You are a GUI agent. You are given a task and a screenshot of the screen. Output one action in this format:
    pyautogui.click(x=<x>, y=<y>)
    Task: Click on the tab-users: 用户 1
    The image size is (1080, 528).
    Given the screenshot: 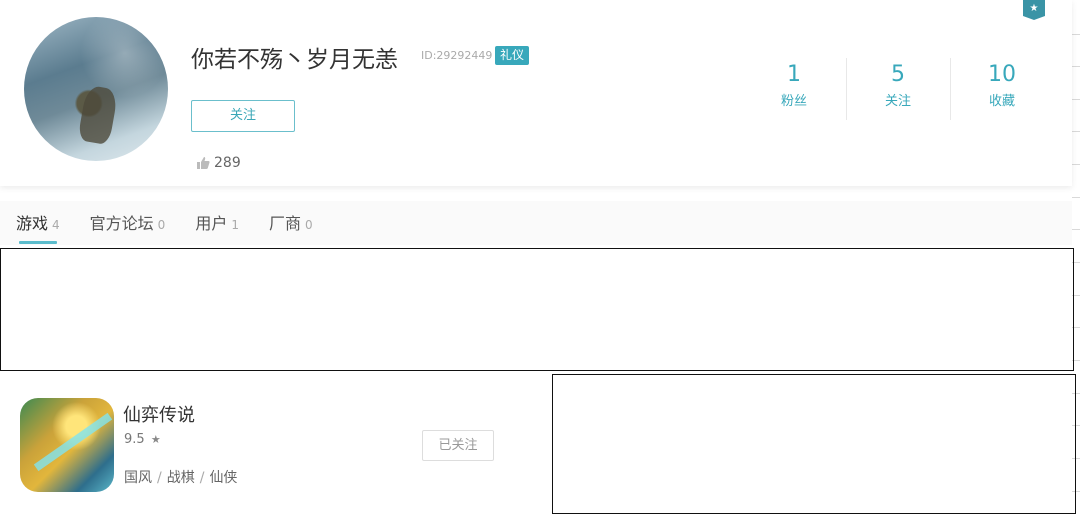 What is the action you would take?
    pyautogui.click(x=217, y=223)
    